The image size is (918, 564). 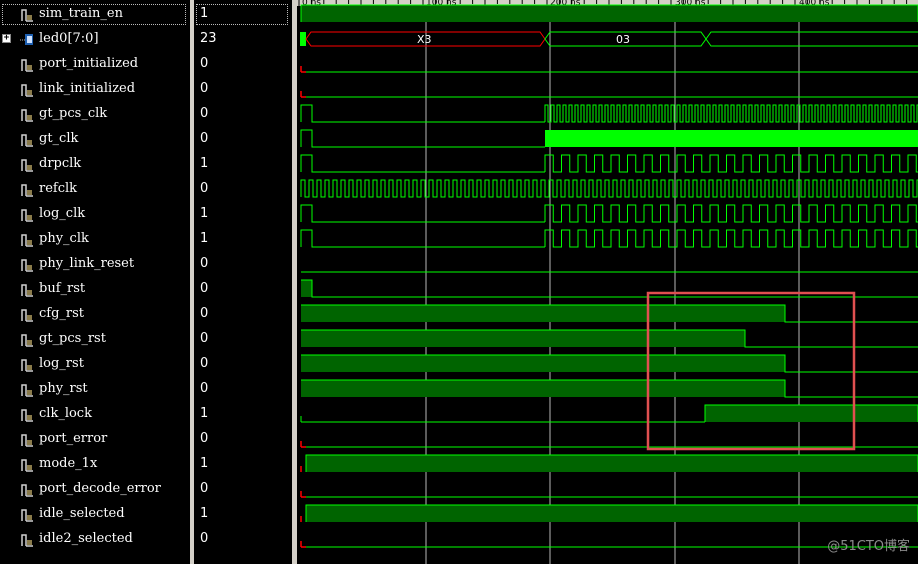 I want to click on signal-name: gt_pcs_rst, so click(x=72, y=338).